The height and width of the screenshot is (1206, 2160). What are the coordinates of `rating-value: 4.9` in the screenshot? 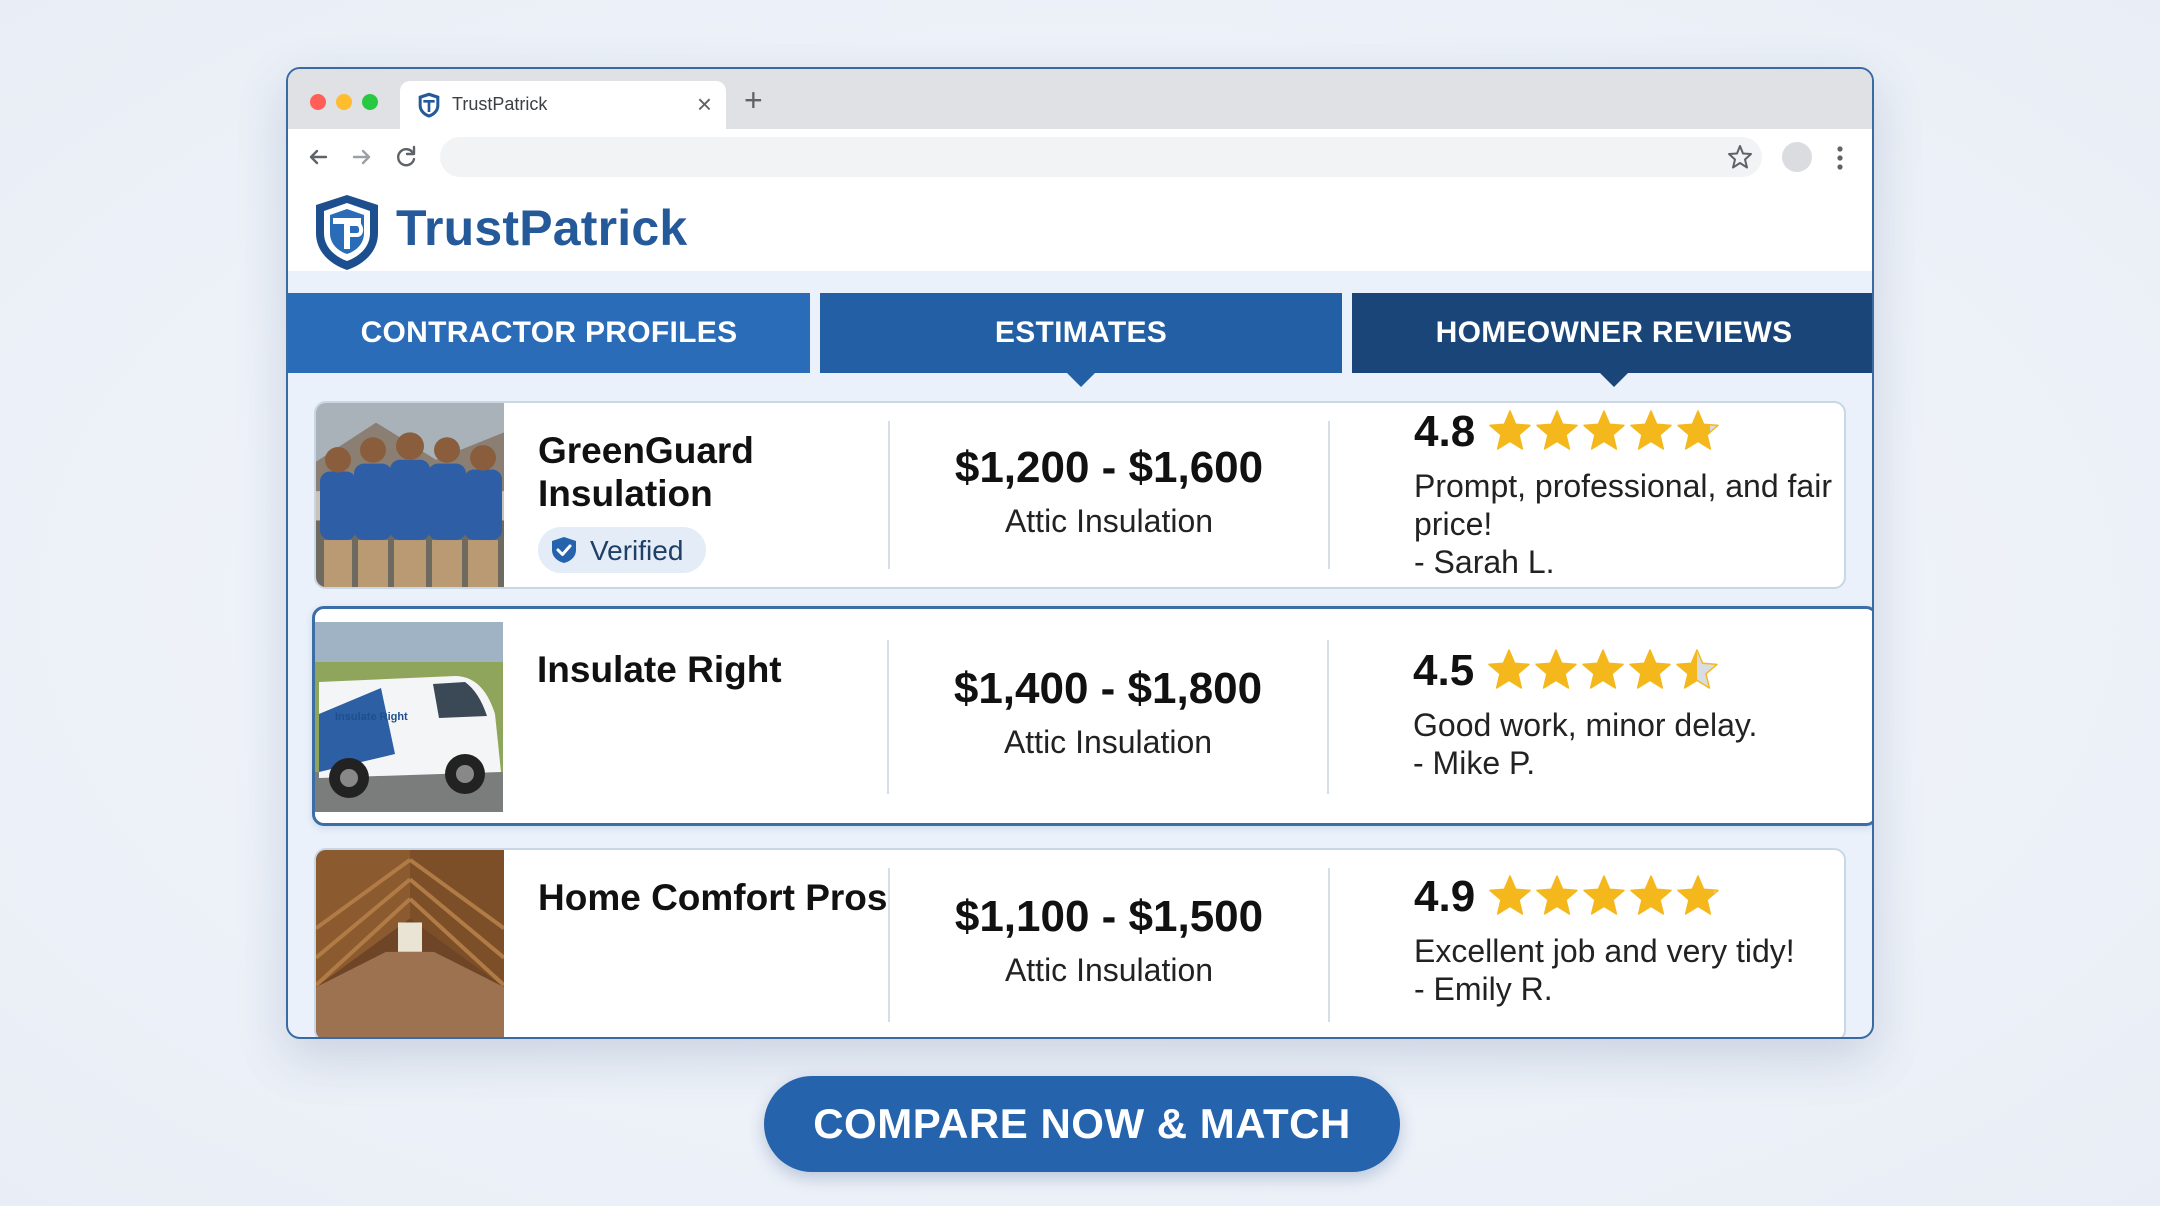 It's located at (1445, 896).